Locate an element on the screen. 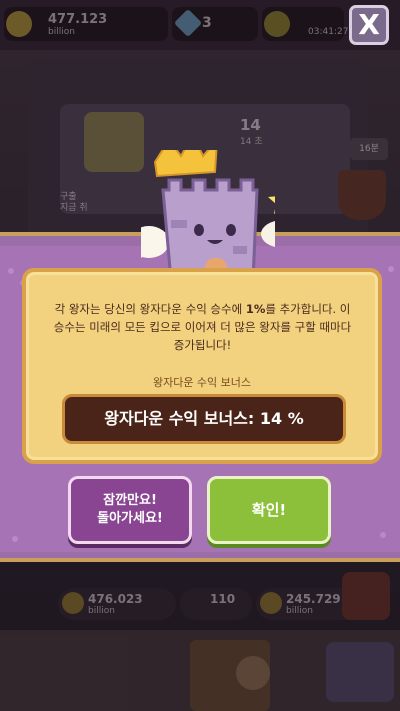  go-back-button: 잠깐만요! 돌아가세요! is located at coordinates (130, 510).